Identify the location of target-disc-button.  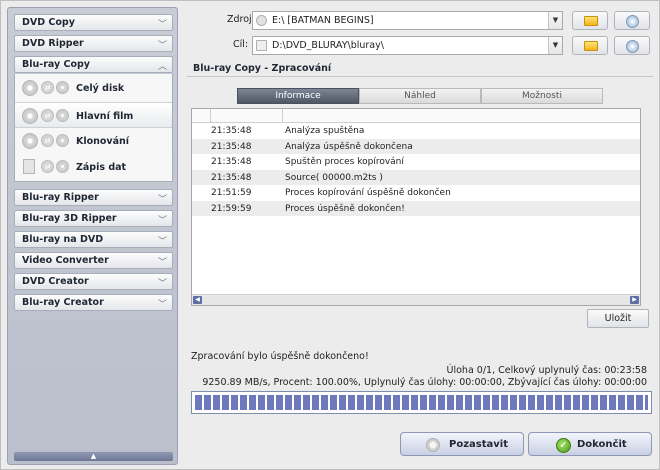
(632, 45).